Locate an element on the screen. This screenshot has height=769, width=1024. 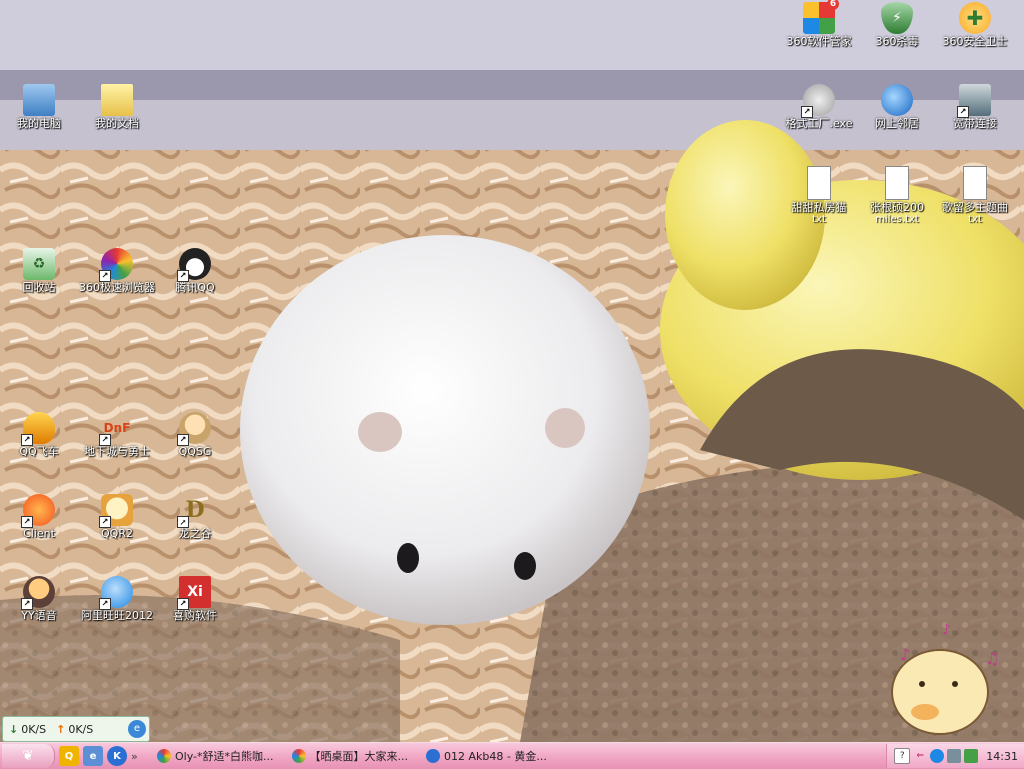
browser-e-icon: e is located at coordinates (137, 729).